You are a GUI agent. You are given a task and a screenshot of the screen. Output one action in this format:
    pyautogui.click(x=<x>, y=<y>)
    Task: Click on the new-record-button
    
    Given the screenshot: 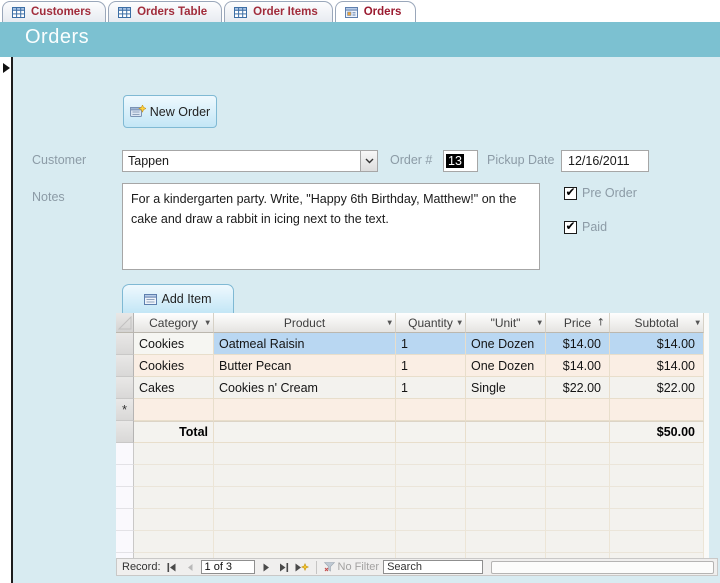 What is the action you would take?
    pyautogui.click(x=302, y=567)
    